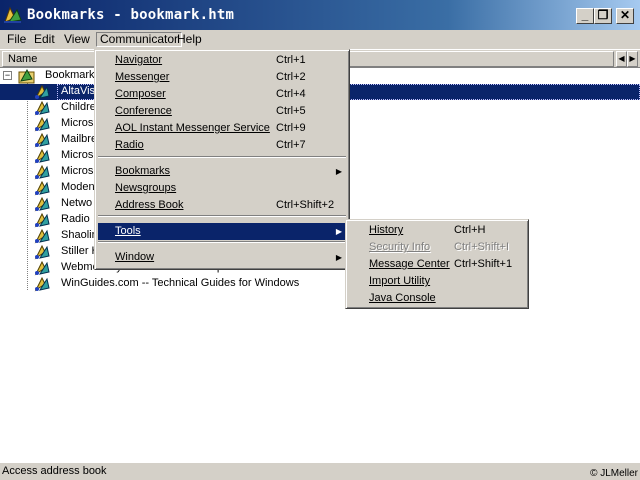  Describe the element at coordinates (128, 231) in the screenshot. I see `menu-item-label: Tools` at that location.